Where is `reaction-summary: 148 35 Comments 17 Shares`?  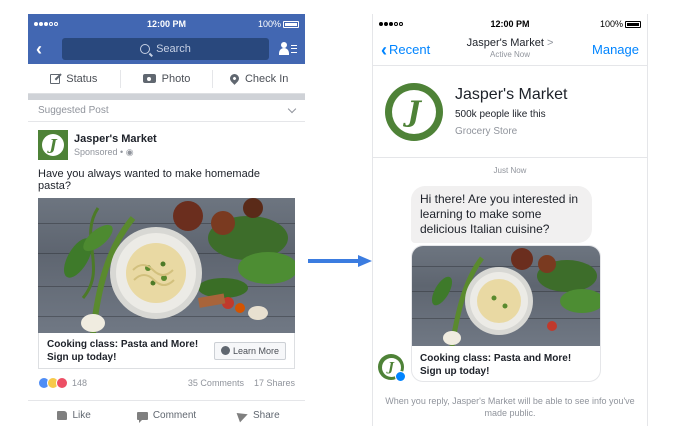 reaction-summary: 148 35 Comments 17 Shares is located at coordinates (166, 383).